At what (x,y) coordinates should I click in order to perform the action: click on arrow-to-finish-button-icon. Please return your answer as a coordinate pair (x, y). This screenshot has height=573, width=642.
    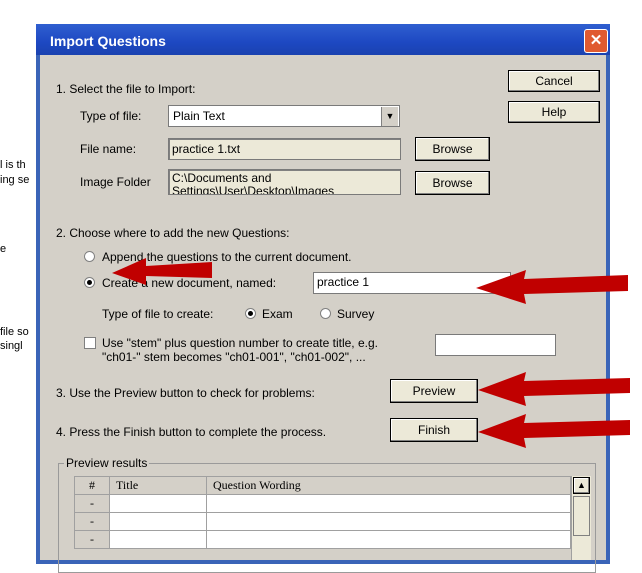
    Looking at the image, I should click on (554, 431).